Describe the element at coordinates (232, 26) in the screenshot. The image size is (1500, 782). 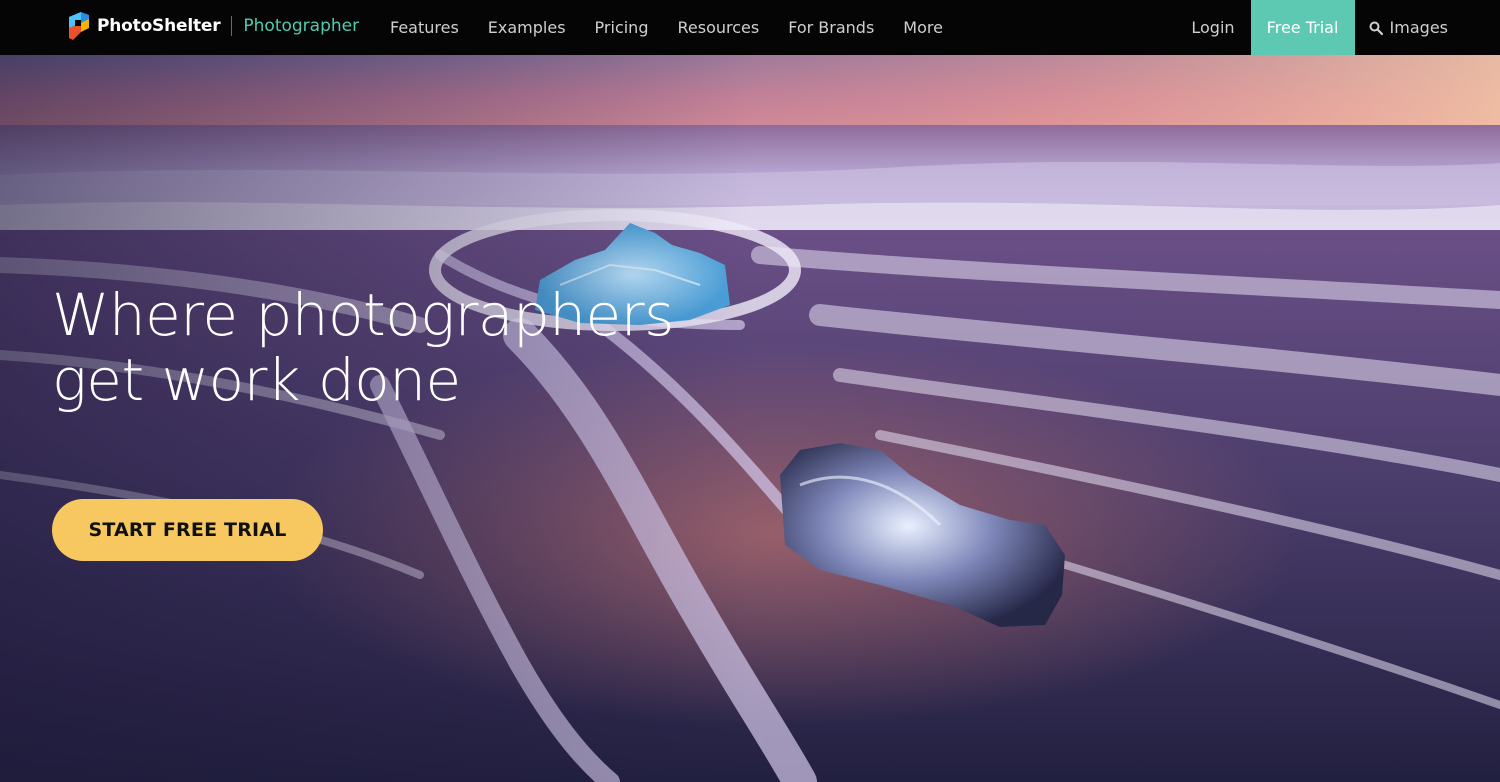
I see `brand-divider` at that location.